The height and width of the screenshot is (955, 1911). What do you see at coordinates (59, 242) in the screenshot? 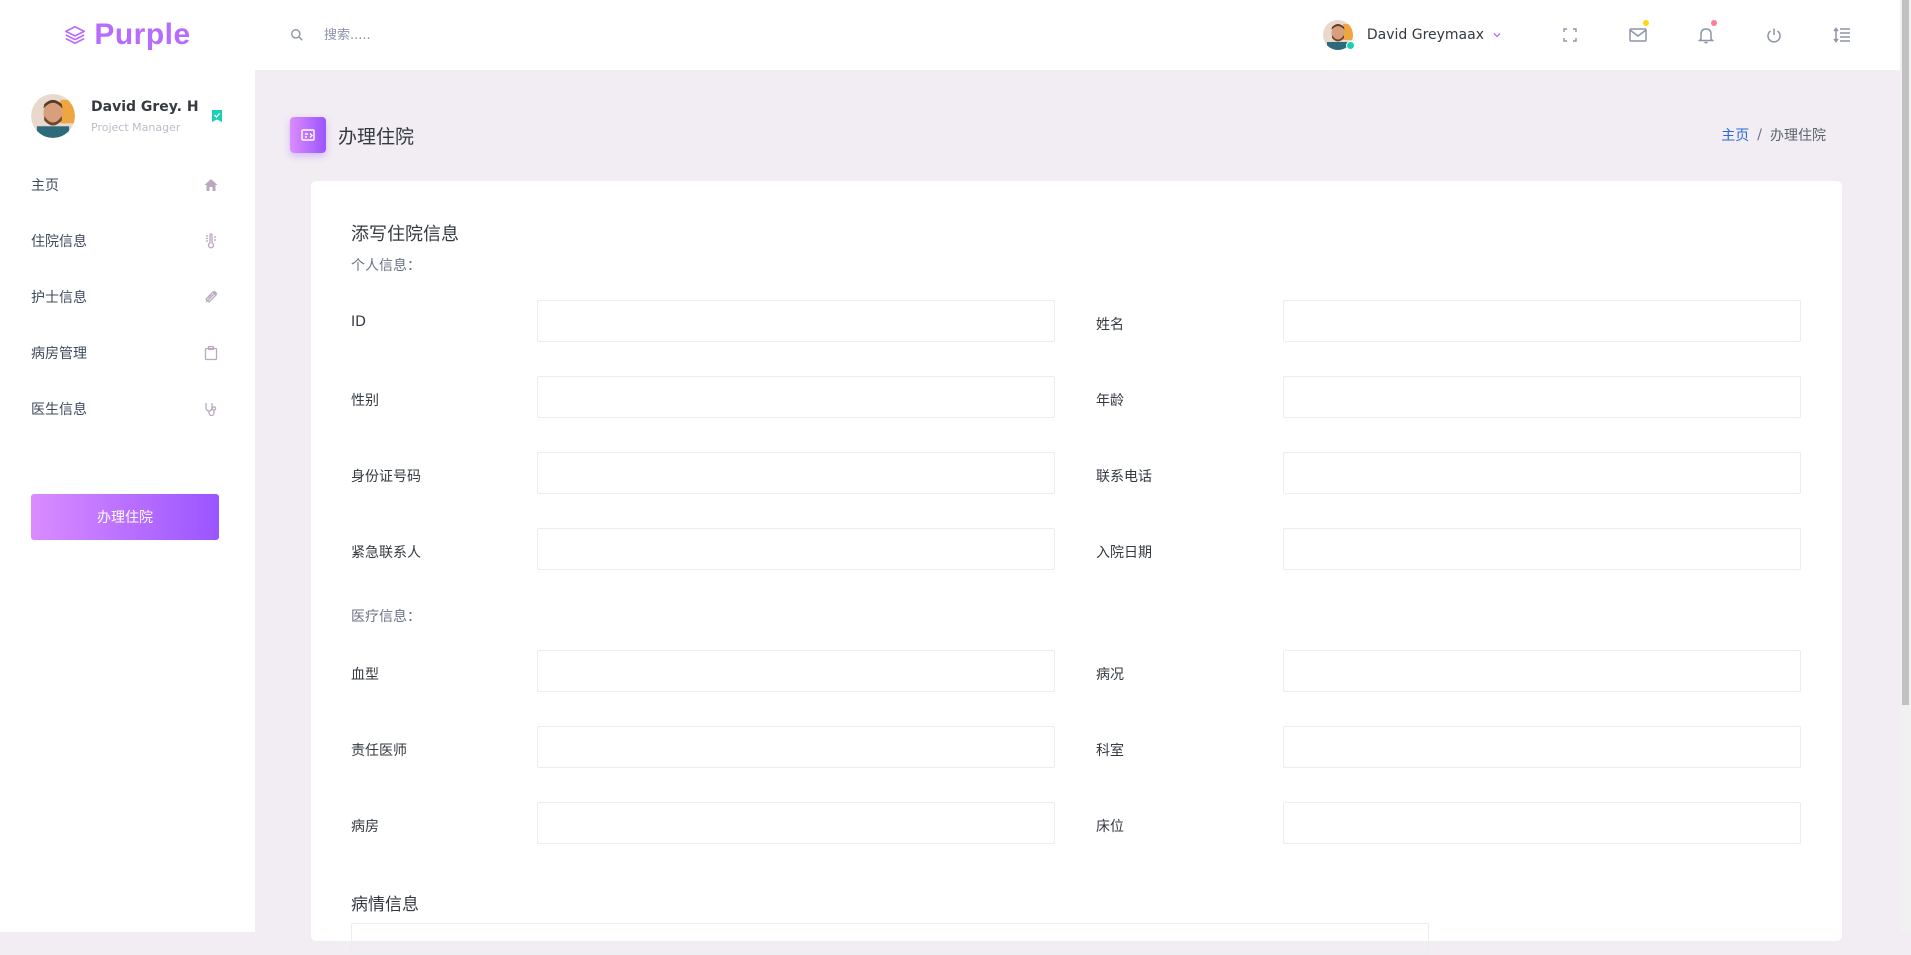
I see `sidebar-item-label: 住院信息` at bounding box center [59, 242].